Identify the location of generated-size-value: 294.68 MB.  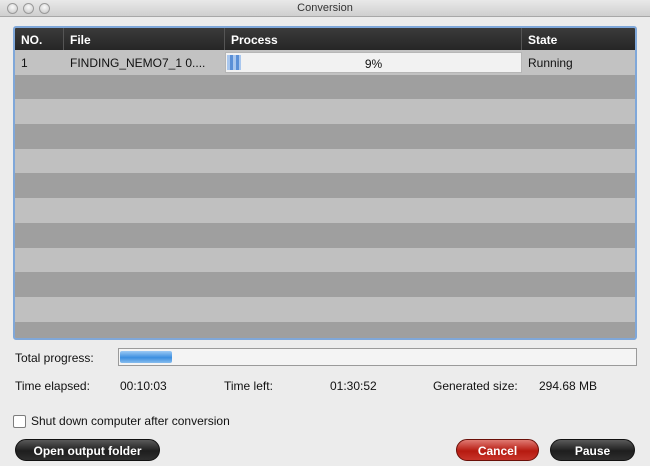
(568, 386).